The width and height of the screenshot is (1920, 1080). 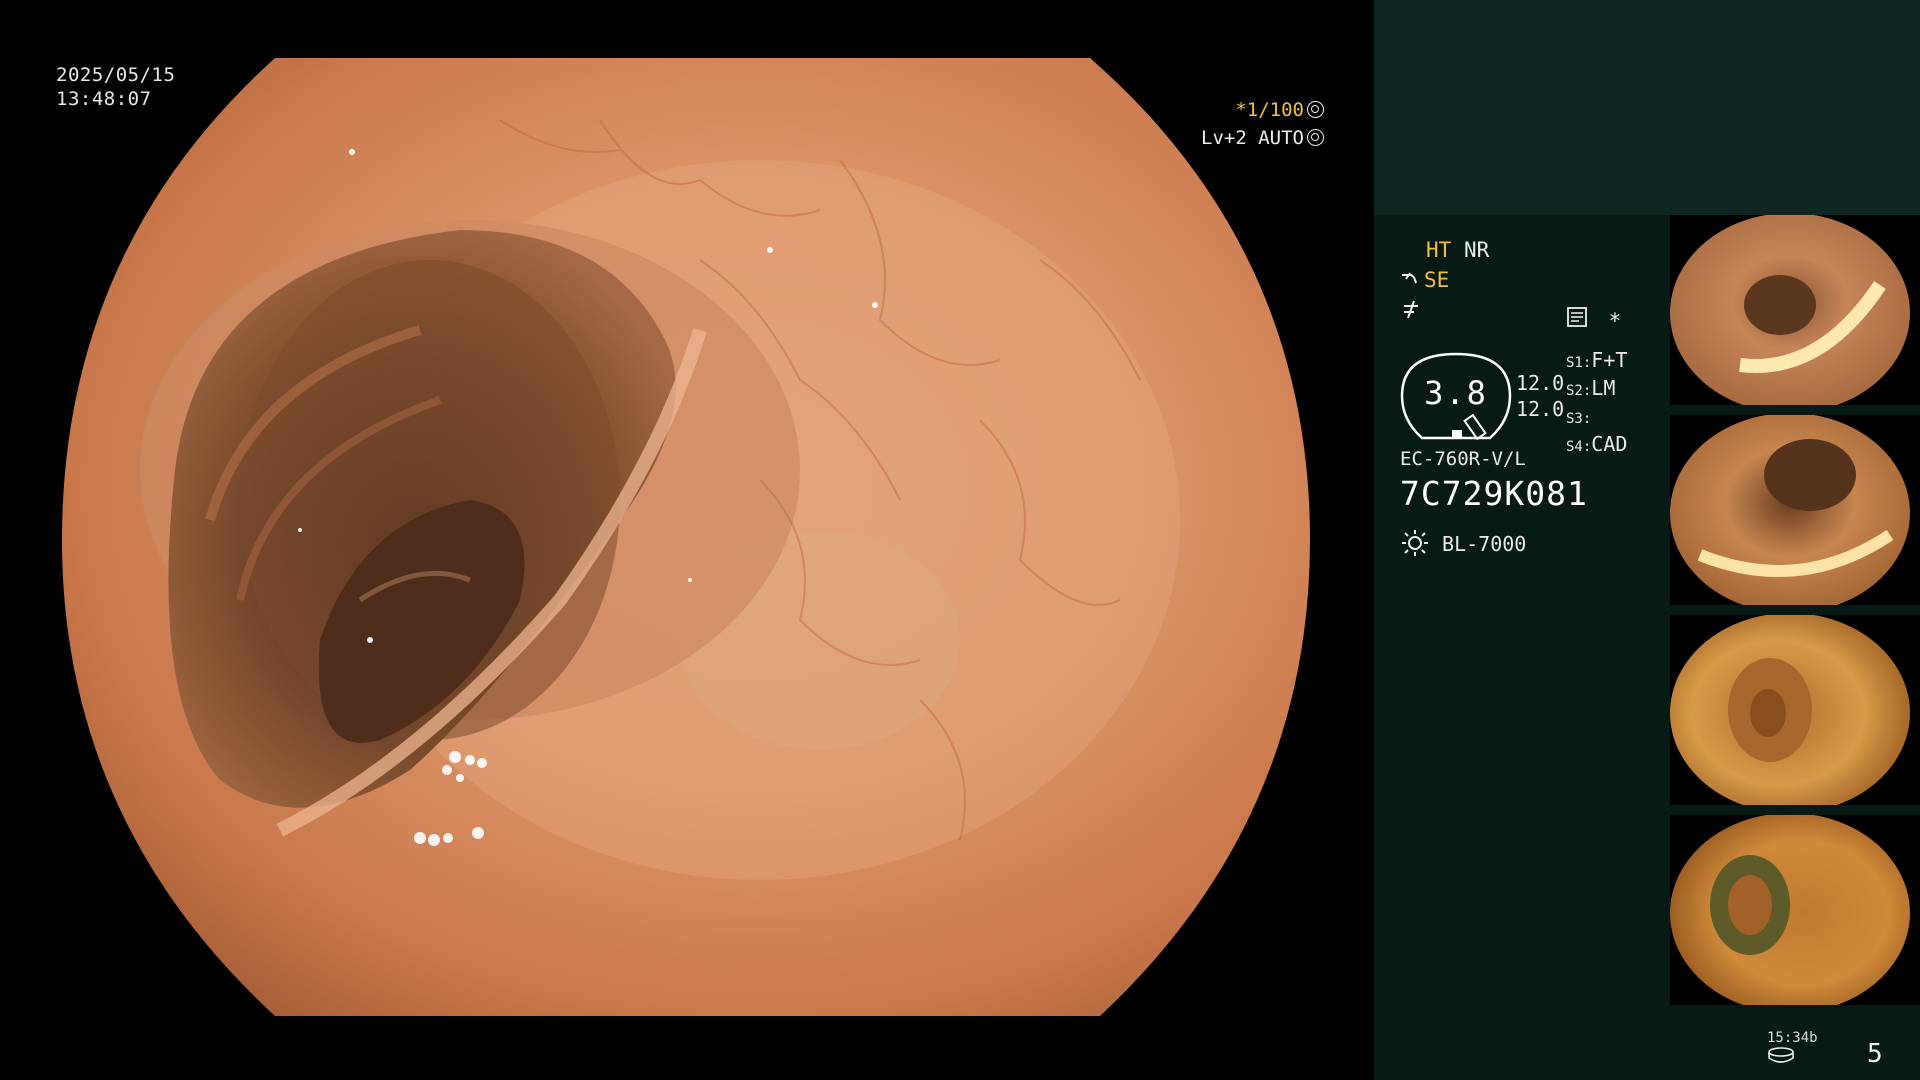 I want to click on date-text: 2025/05/15, so click(x=116, y=75).